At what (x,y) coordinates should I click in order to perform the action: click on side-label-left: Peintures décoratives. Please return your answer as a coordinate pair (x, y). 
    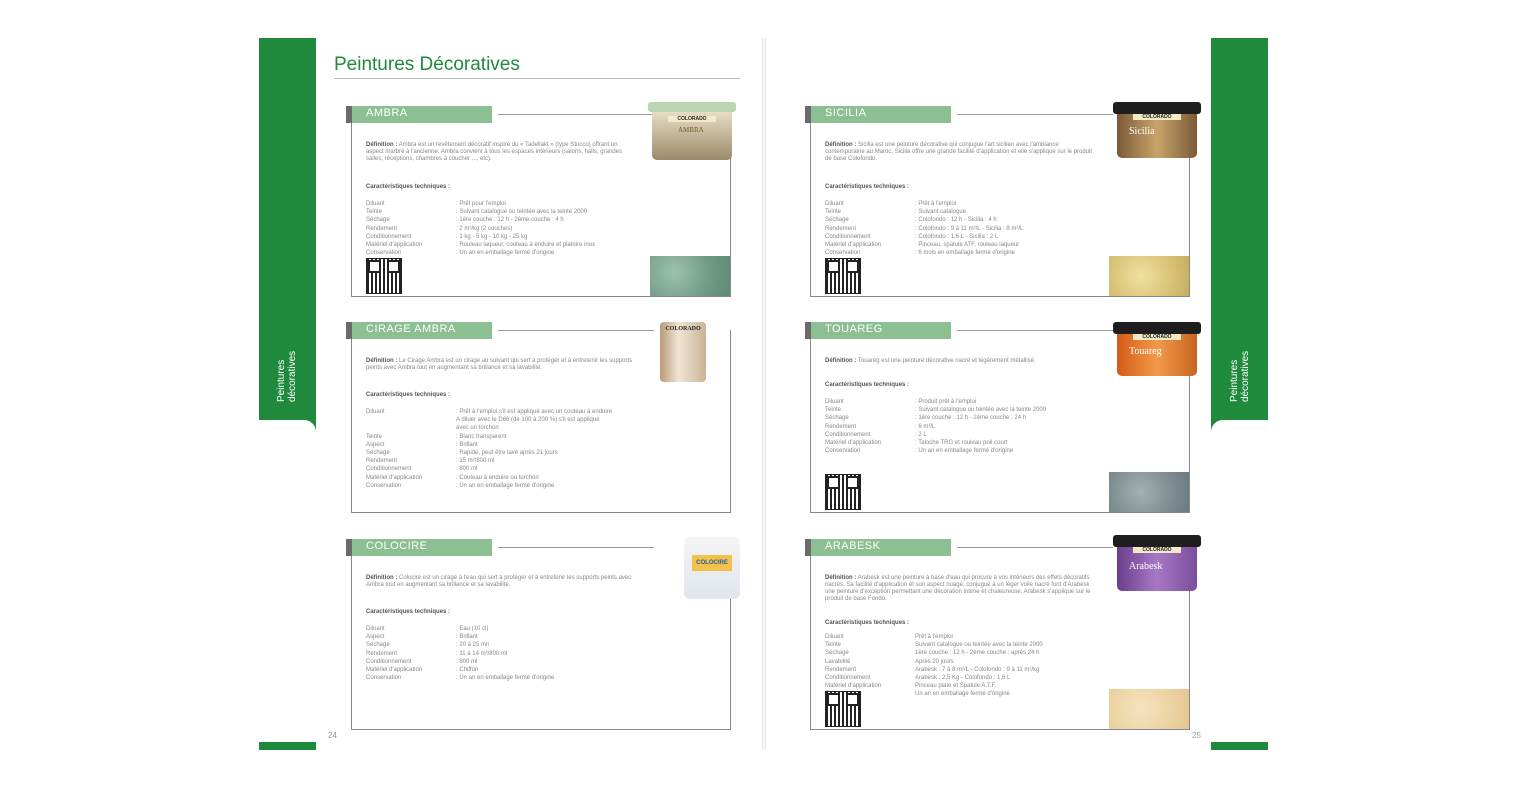
    Looking at the image, I should click on (287, 376).